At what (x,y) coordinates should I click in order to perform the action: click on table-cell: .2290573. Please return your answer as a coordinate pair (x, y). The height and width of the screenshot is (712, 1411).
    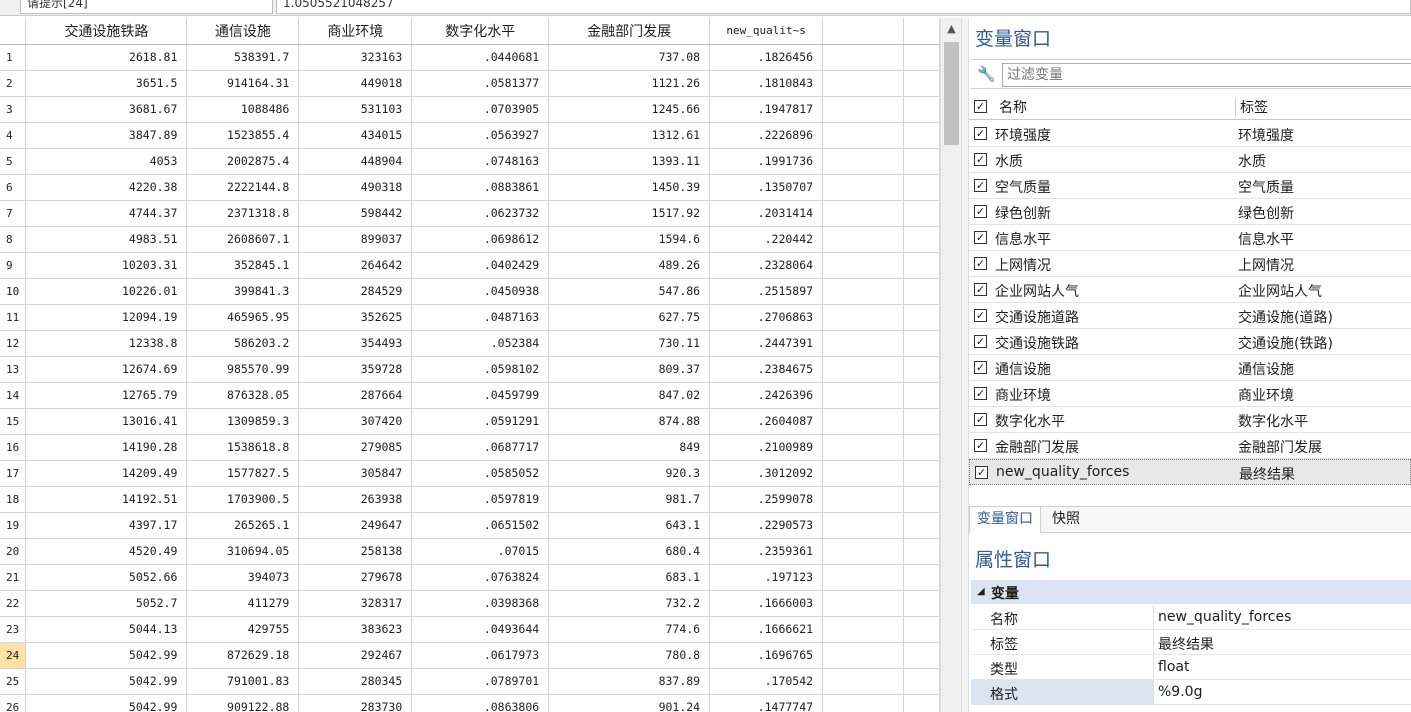
    Looking at the image, I should click on (766, 525).